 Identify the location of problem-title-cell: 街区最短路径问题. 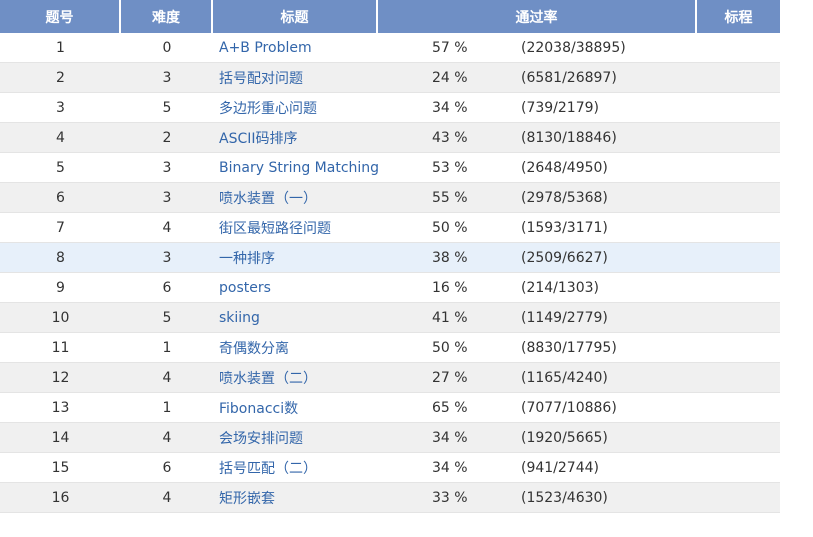
(322, 228).